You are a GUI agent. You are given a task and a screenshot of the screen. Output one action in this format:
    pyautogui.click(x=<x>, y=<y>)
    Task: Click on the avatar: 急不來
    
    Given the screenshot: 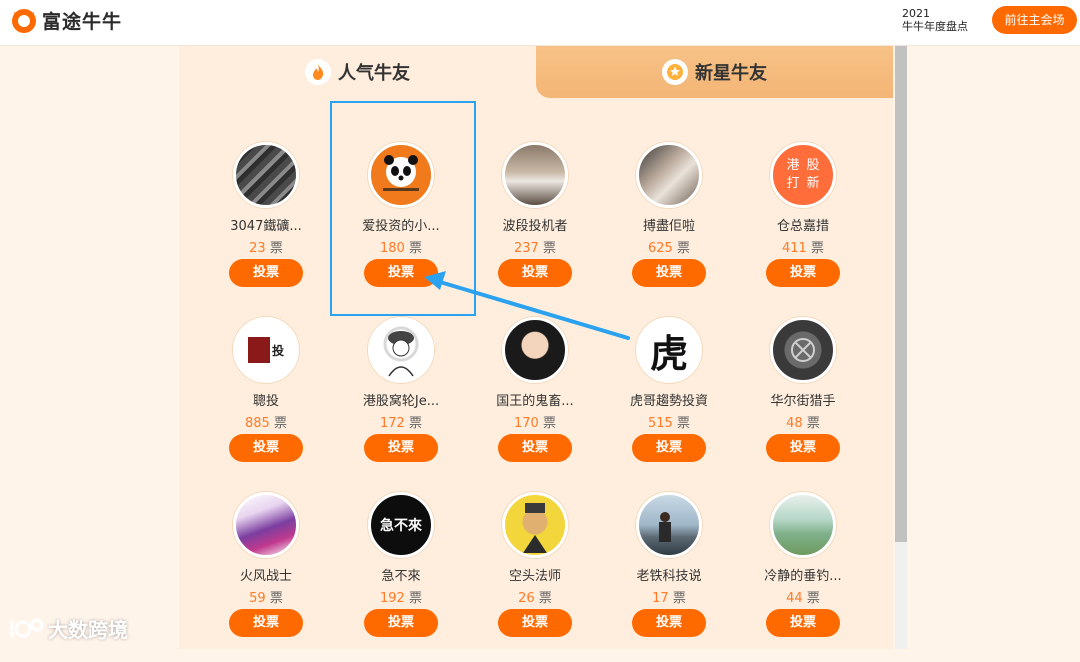 What is the action you would take?
    pyautogui.click(x=401, y=525)
    